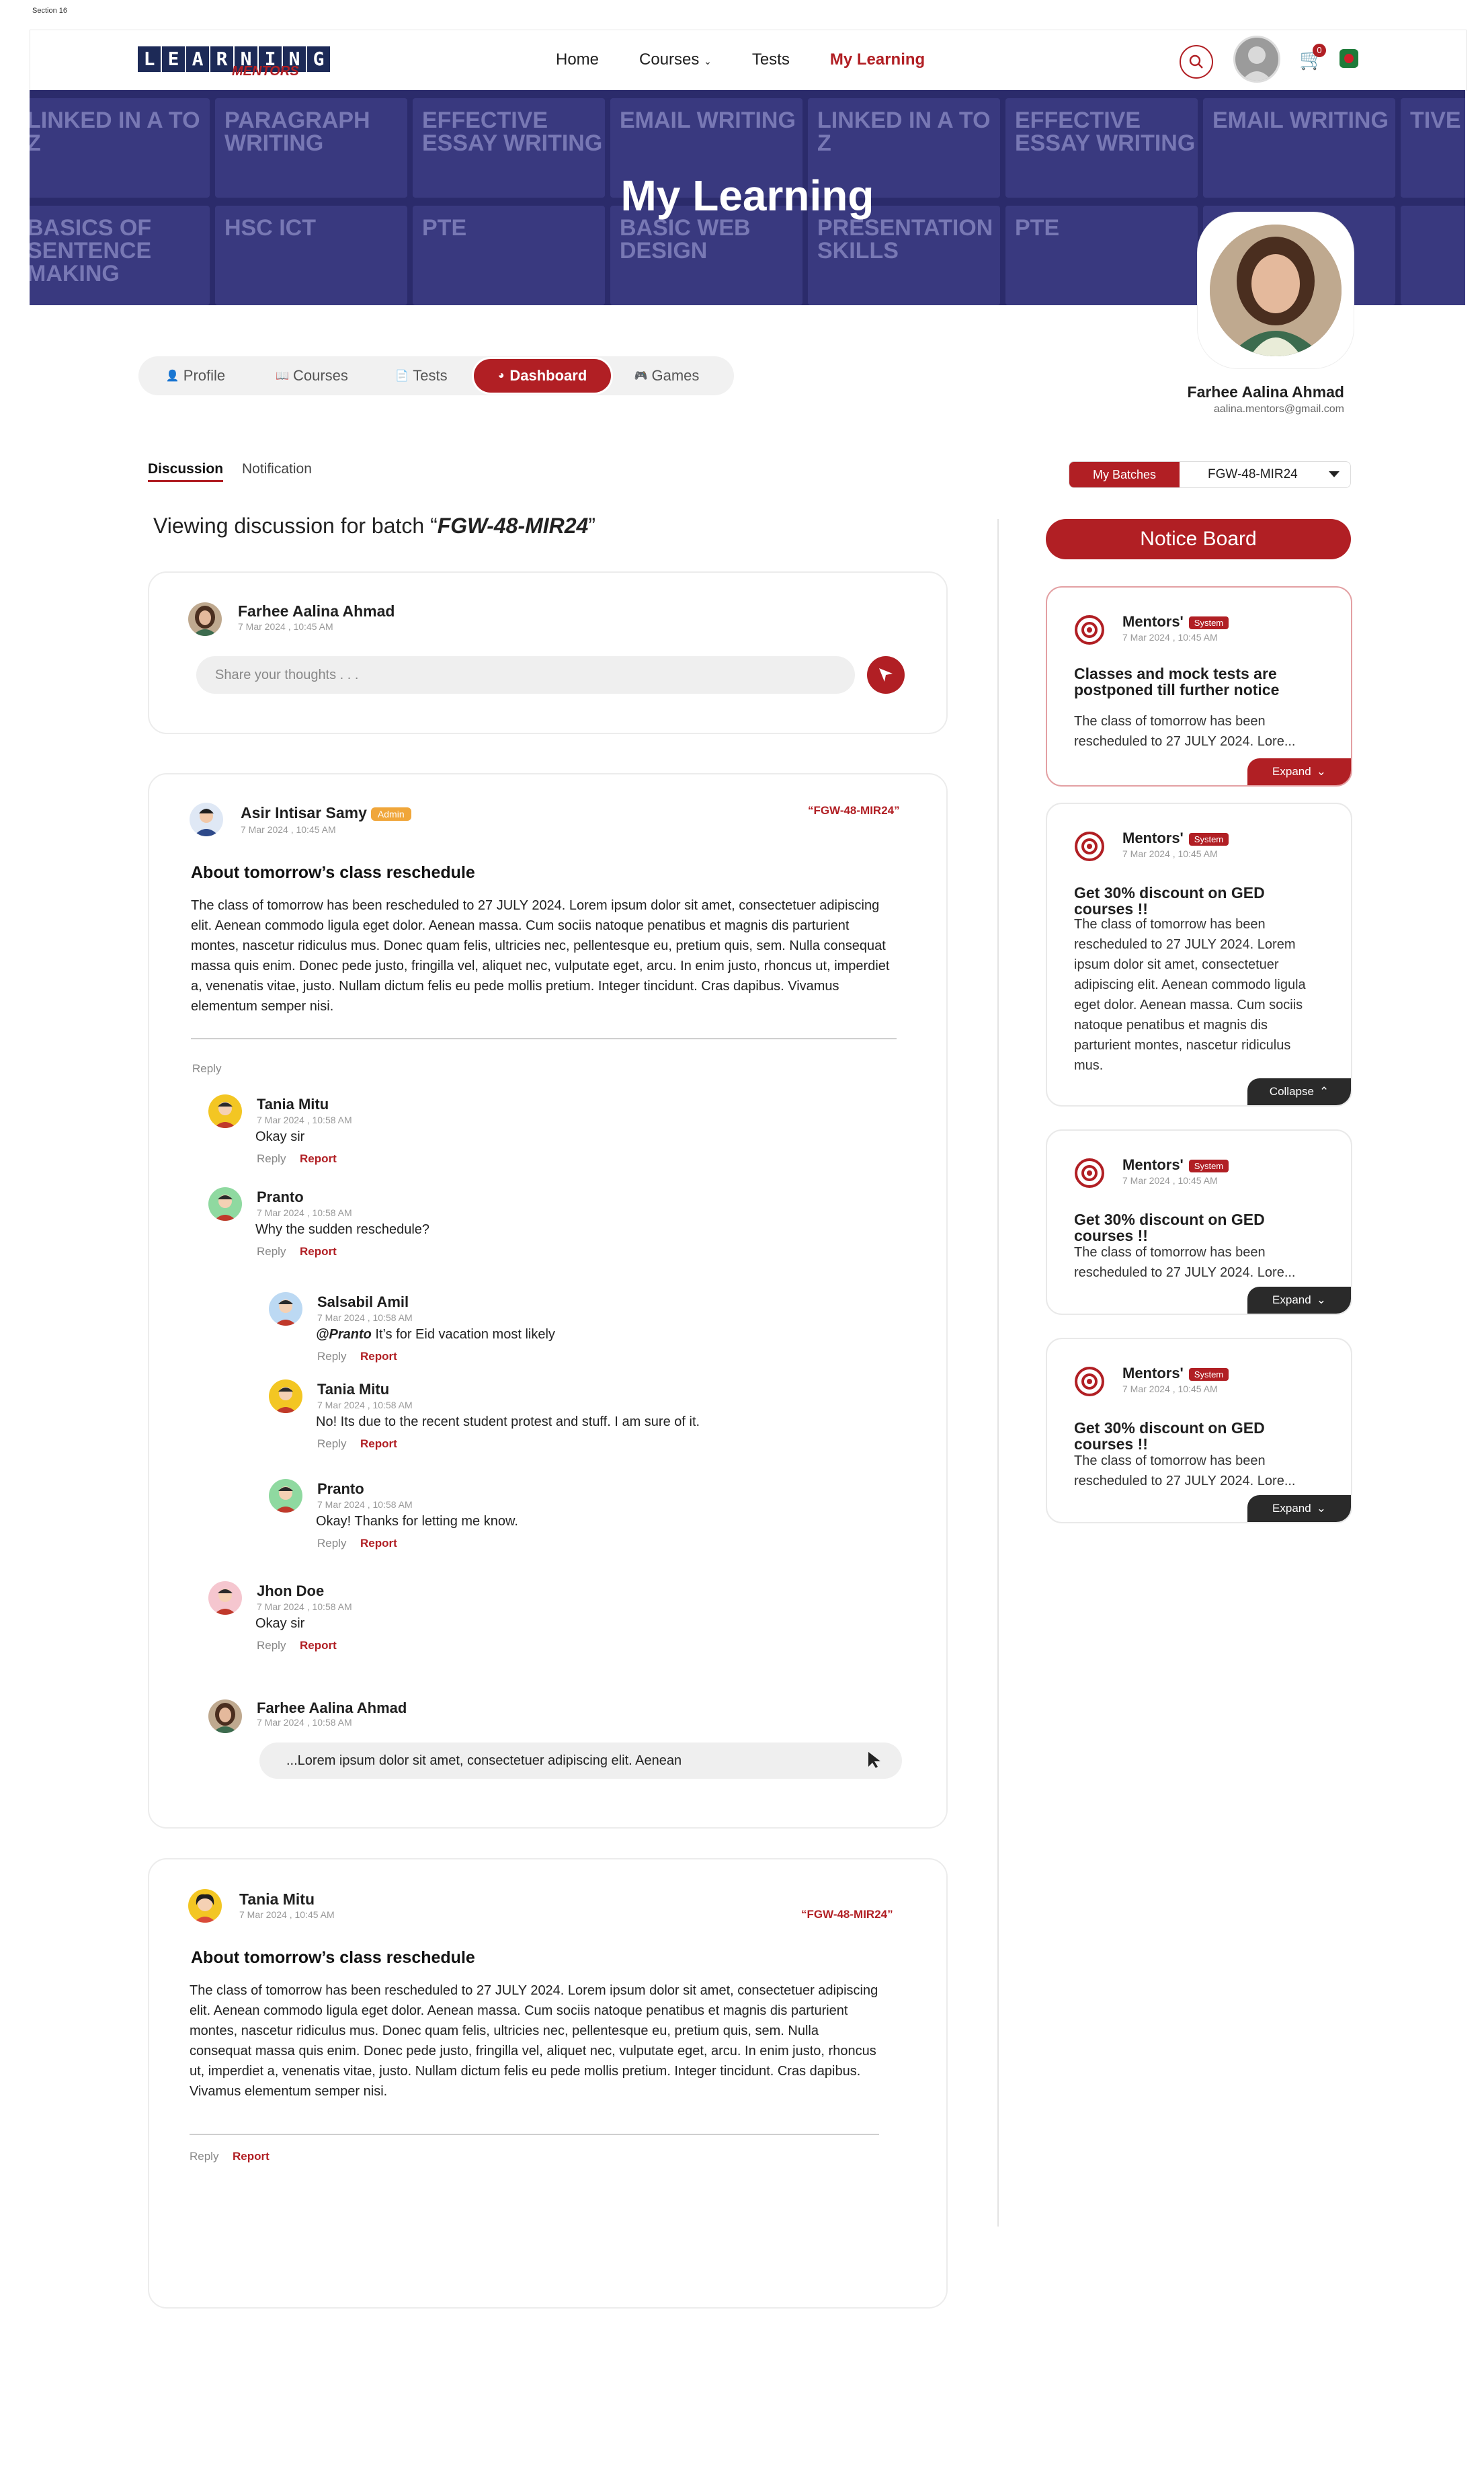  I want to click on post-reply-link: Reply, so click(206, 1069).